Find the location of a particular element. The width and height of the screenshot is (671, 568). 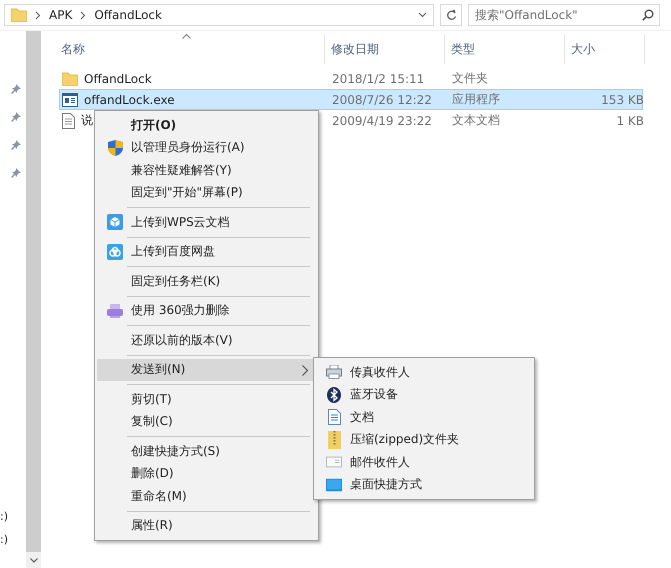

breadcrumb-item: APK is located at coordinates (60, 15).